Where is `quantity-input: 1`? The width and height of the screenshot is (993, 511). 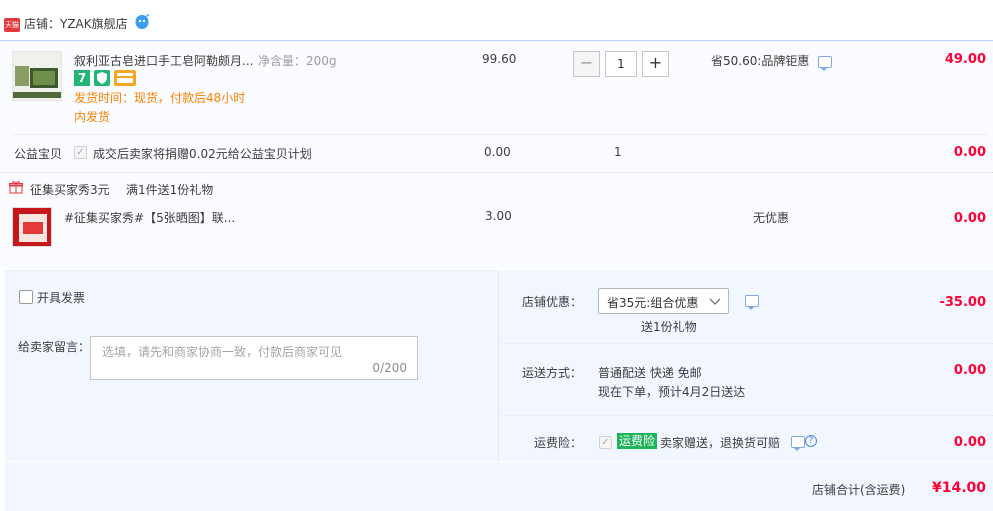 quantity-input: 1 is located at coordinates (621, 64).